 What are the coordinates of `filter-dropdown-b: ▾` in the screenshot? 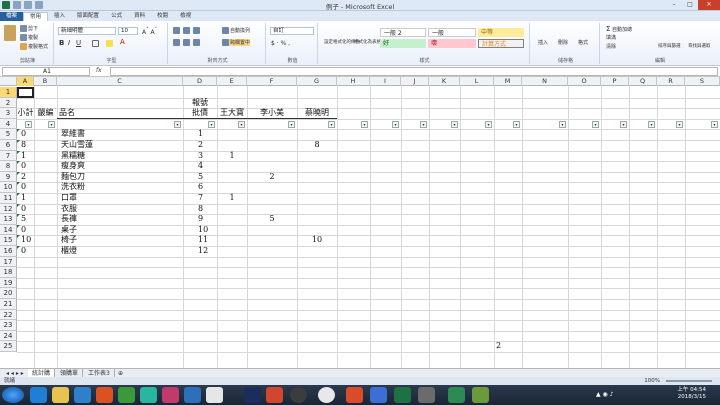 It's located at (51, 124).